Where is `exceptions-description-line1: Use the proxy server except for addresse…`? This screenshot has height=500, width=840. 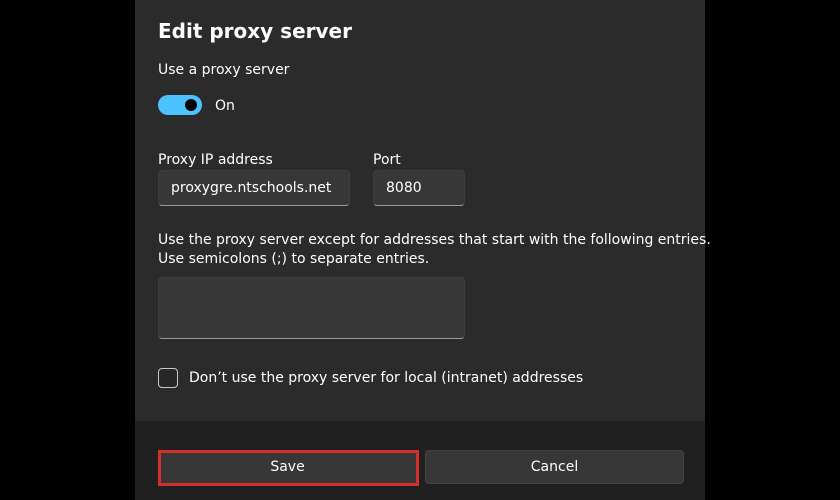 exceptions-description-line1: Use the proxy server except for addresse… is located at coordinates (434, 240).